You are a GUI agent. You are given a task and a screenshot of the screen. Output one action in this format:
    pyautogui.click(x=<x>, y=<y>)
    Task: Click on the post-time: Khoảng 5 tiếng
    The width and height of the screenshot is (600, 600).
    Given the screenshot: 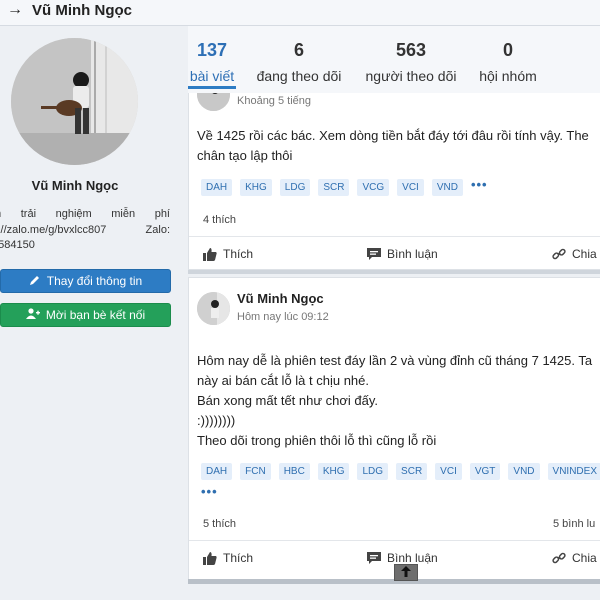 What is the action you would take?
    pyautogui.click(x=274, y=101)
    